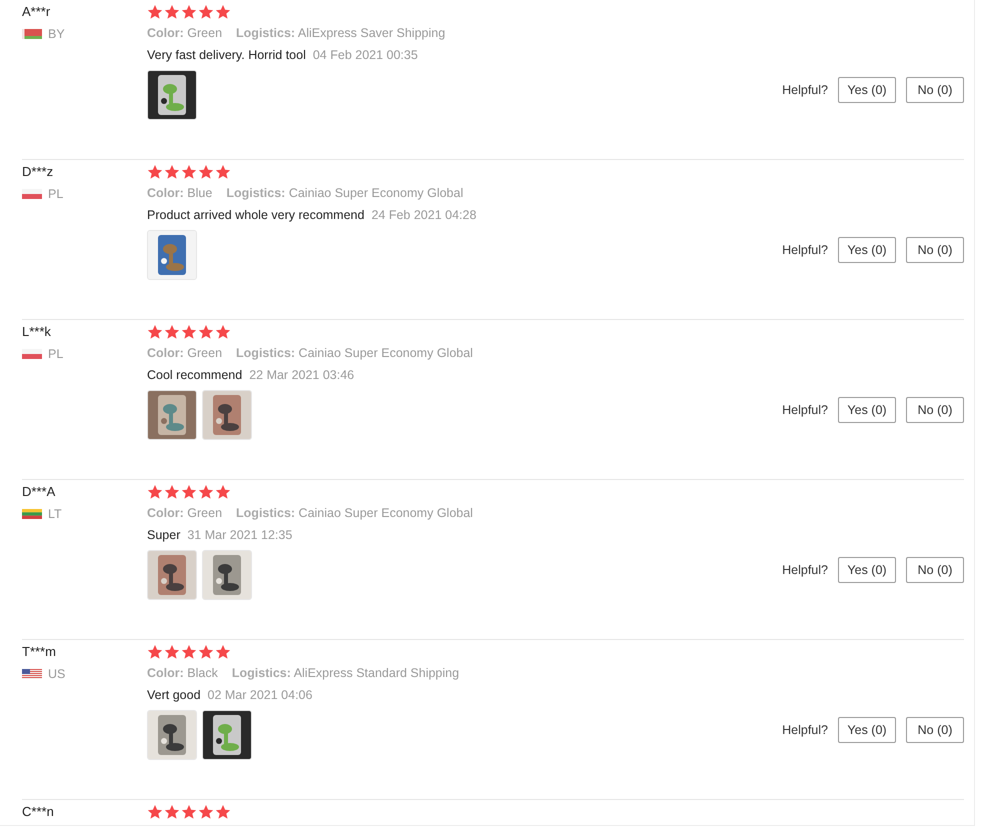  What do you see at coordinates (36, 11) in the screenshot?
I see `reviewer-name: A***r` at bounding box center [36, 11].